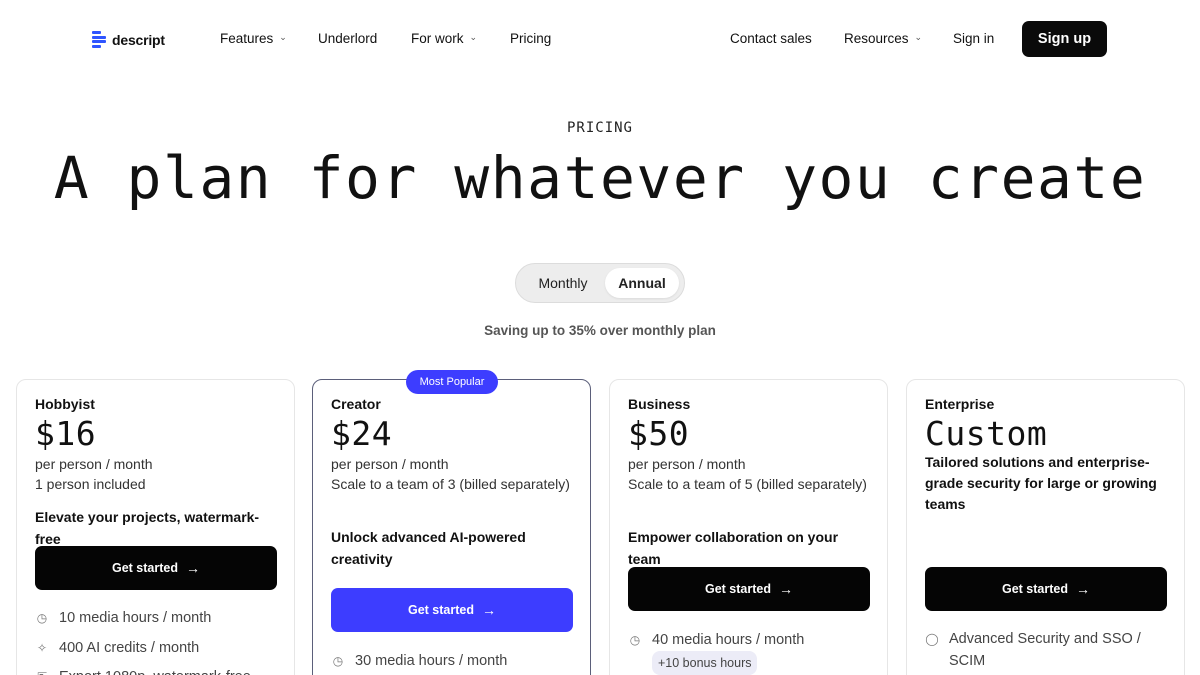  What do you see at coordinates (99, 39) in the screenshot?
I see `logo-icon` at bounding box center [99, 39].